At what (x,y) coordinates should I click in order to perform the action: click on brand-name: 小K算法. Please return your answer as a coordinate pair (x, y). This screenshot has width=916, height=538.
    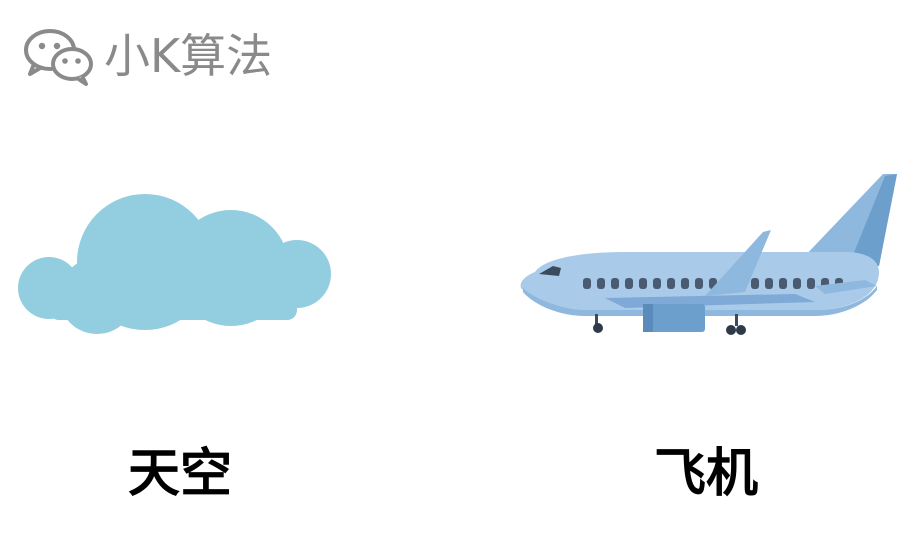
    Looking at the image, I should click on (188, 56).